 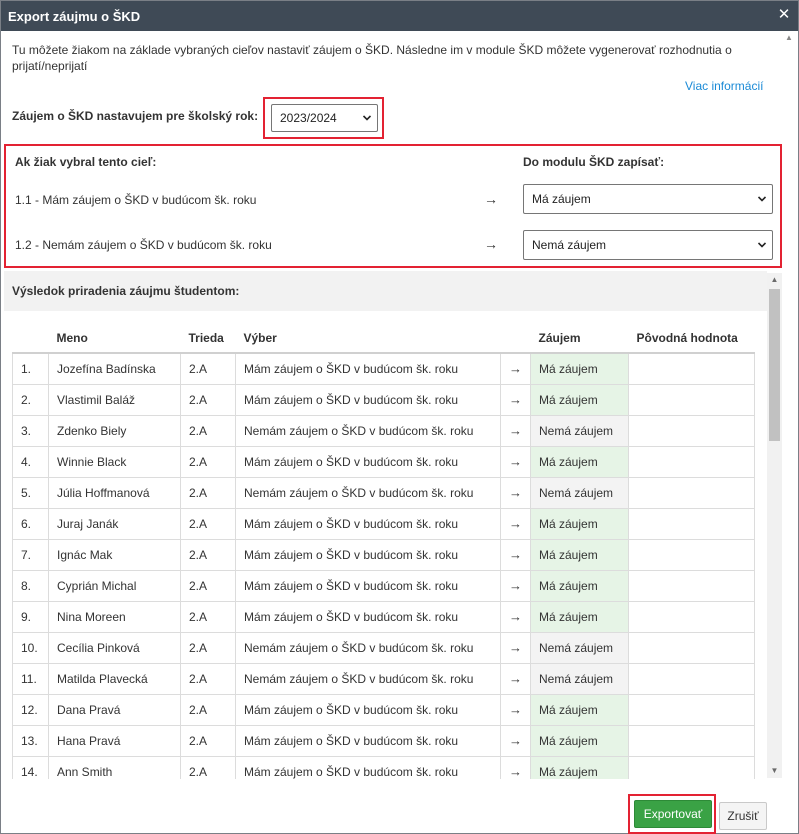 I want to click on row-number: 7., so click(x=30, y=555).